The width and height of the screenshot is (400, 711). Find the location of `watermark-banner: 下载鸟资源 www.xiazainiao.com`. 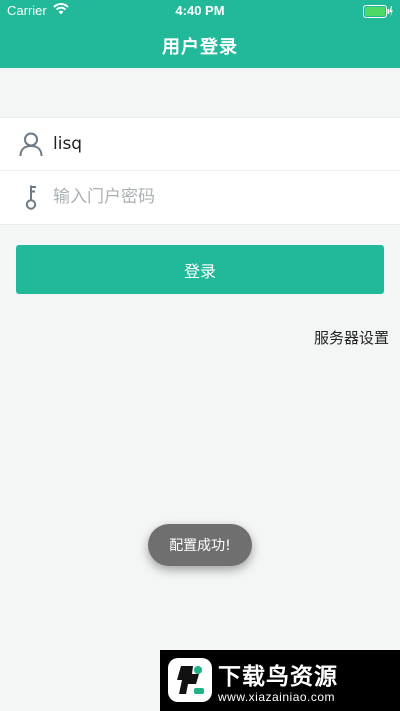

watermark-banner: 下载鸟资源 www.xiazainiao.com is located at coordinates (280, 680).